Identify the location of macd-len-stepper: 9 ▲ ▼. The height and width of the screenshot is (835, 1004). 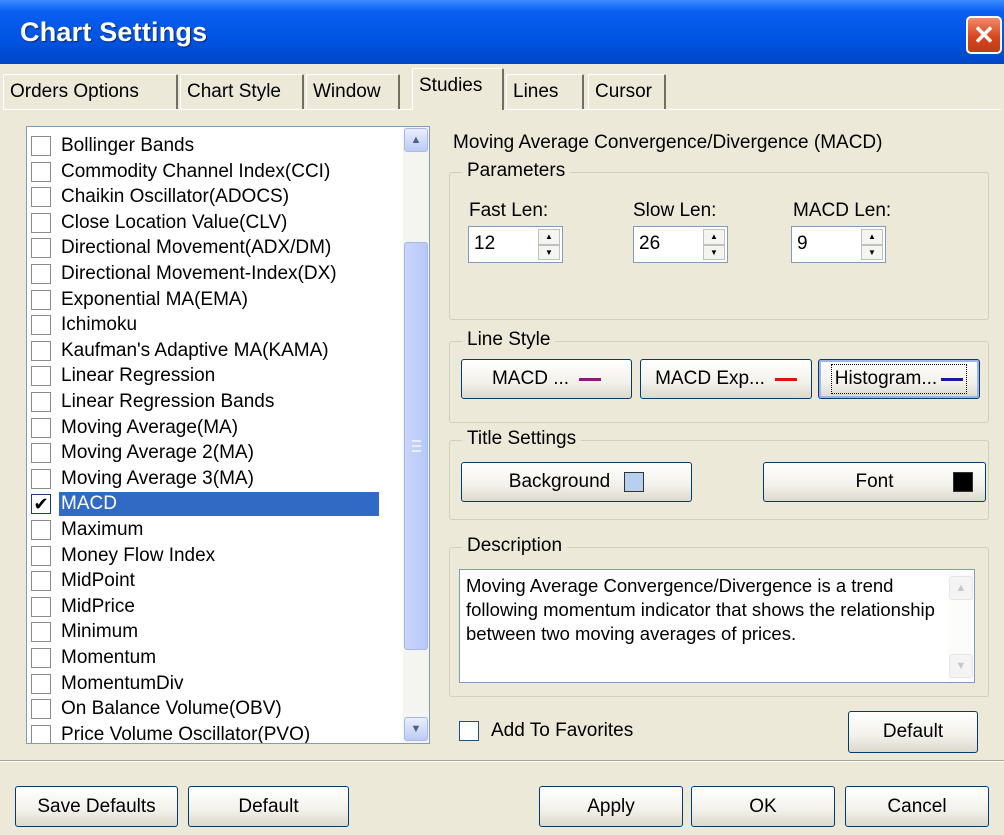
(838, 244).